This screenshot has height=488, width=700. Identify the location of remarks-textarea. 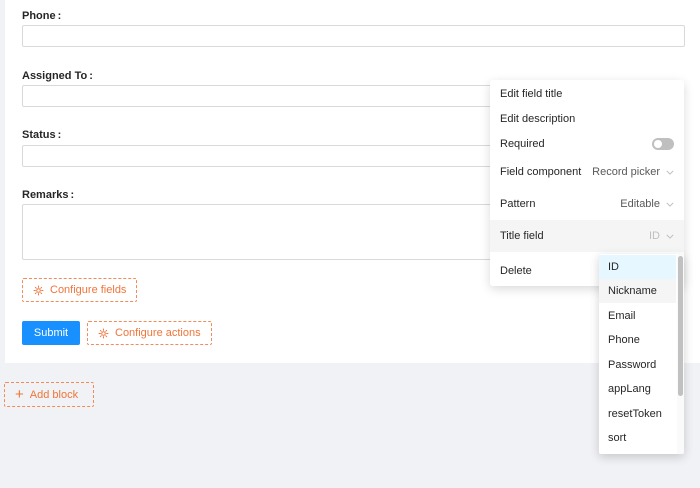
(262, 232).